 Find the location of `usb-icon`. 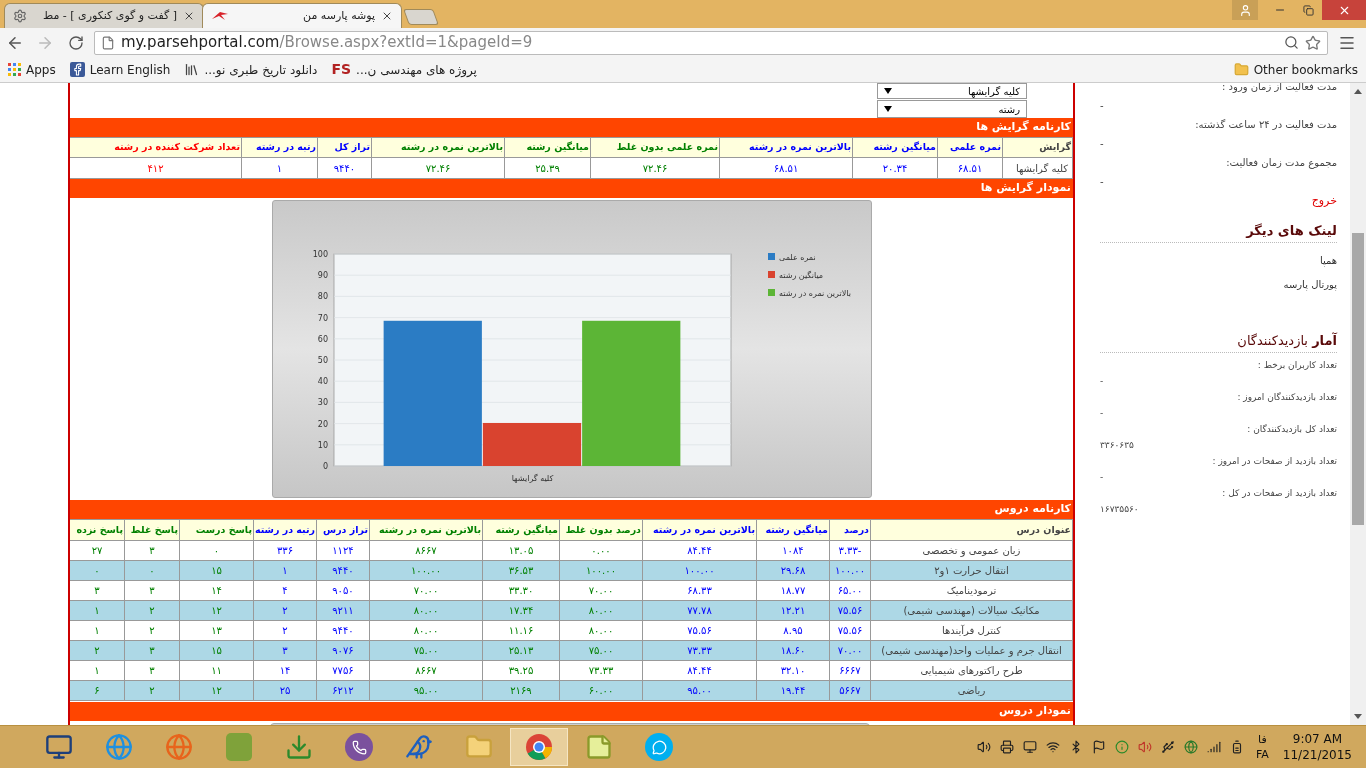

usb-icon is located at coordinates (1168, 747).